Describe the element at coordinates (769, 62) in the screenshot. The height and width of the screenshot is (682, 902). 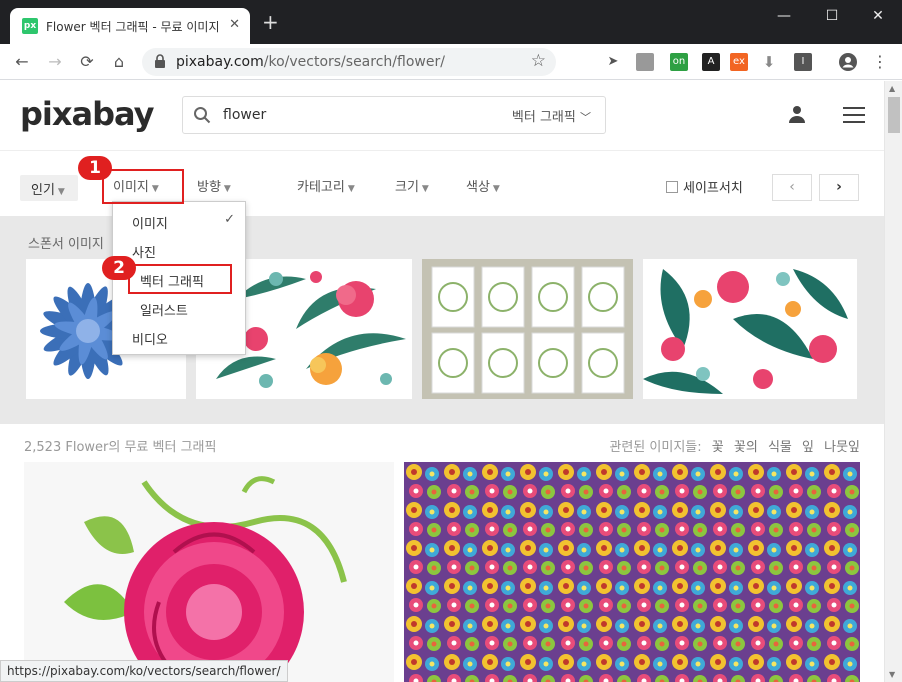
I see `download-extension-icon: ⬇` at that location.